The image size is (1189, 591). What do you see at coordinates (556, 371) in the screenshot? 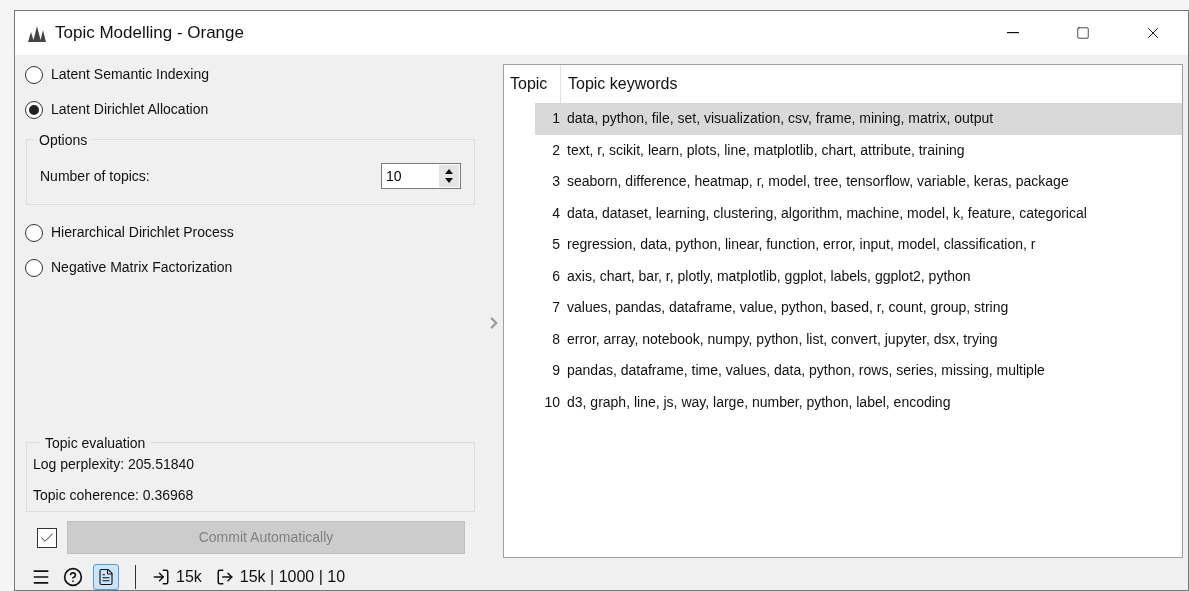
I see `topic-number: 9` at bounding box center [556, 371].